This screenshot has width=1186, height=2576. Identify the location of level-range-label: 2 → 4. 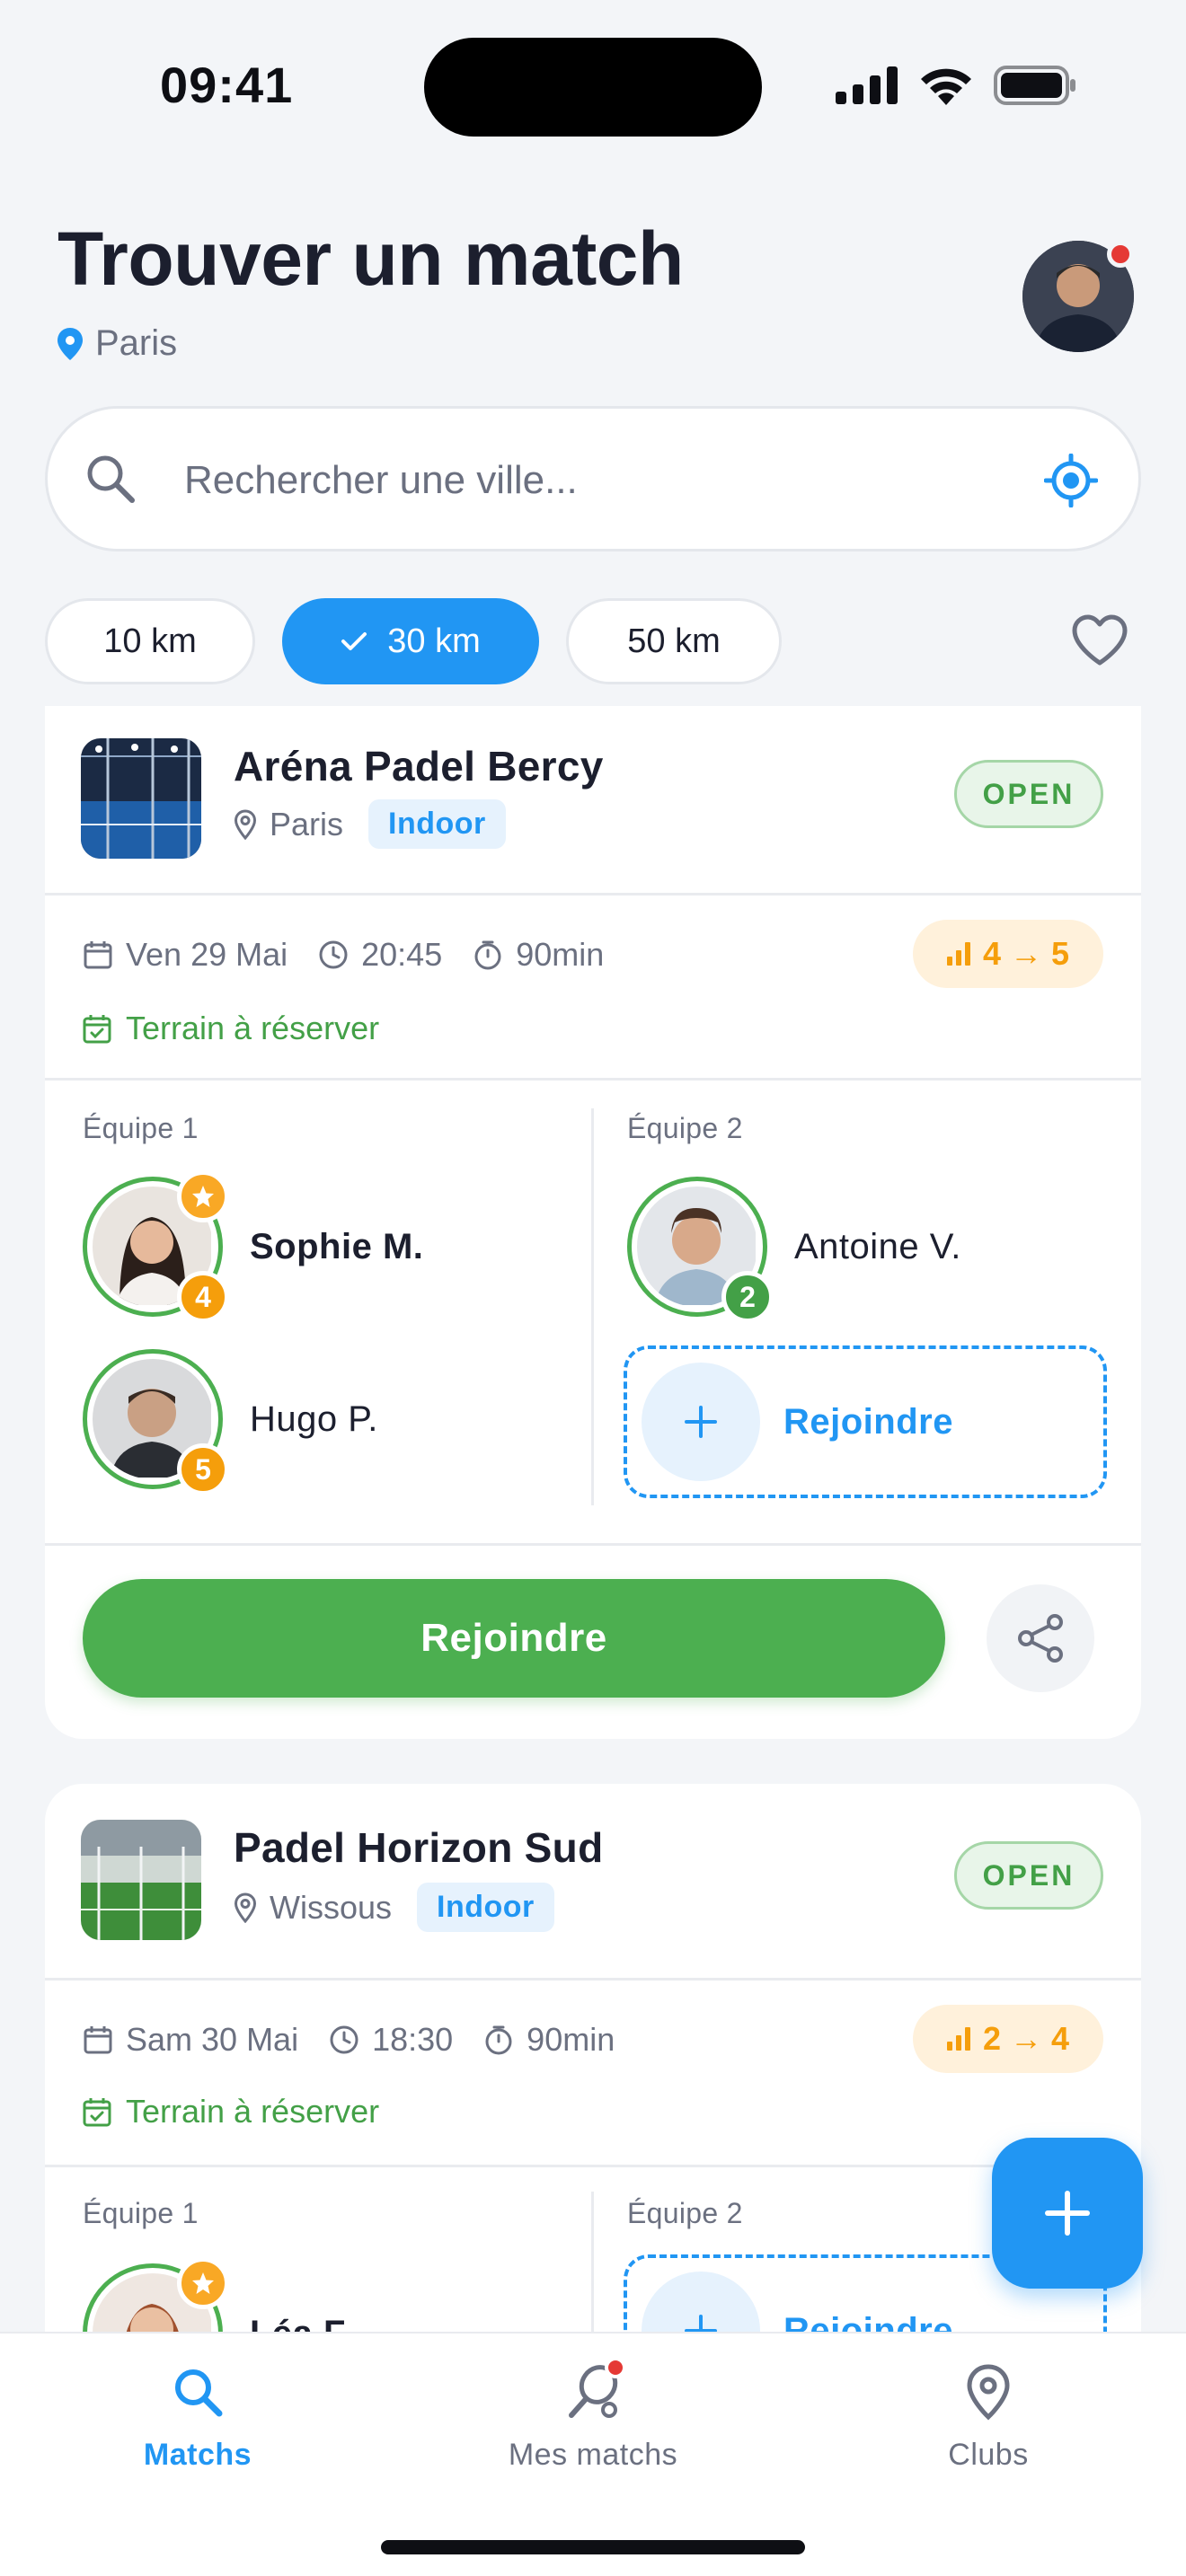
(1026, 2038).